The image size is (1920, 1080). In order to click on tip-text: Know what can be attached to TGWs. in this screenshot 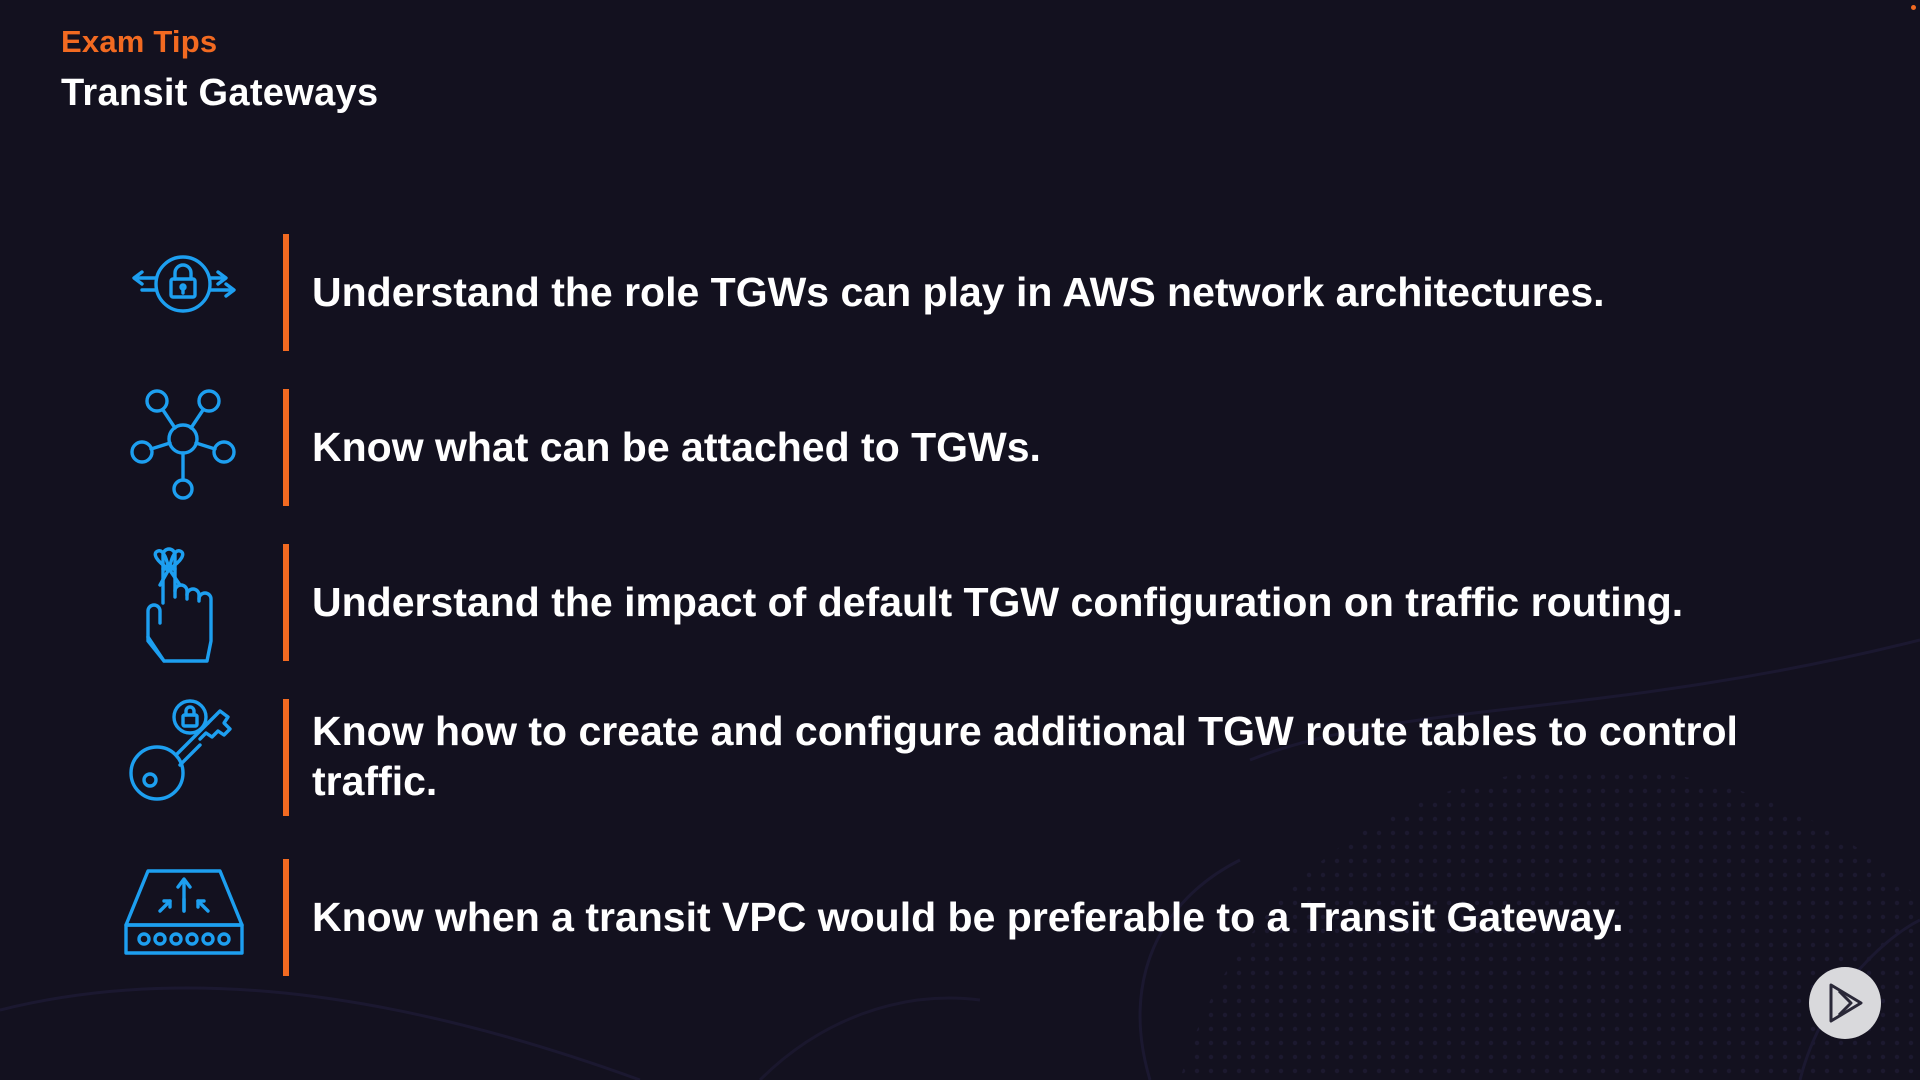, I will do `click(676, 447)`.